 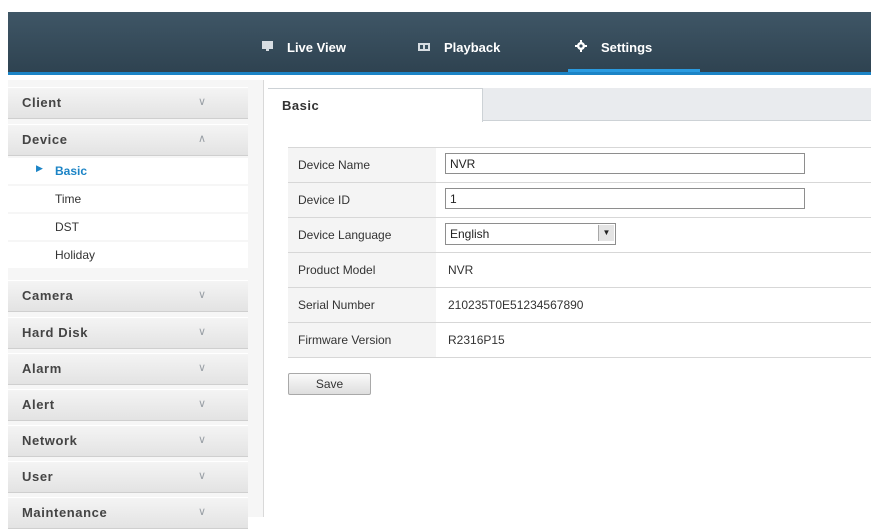 What do you see at coordinates (128, 477) in the screenshot?
I see `sidebar-section-user: User ∨` at bounding box center [128, 477].